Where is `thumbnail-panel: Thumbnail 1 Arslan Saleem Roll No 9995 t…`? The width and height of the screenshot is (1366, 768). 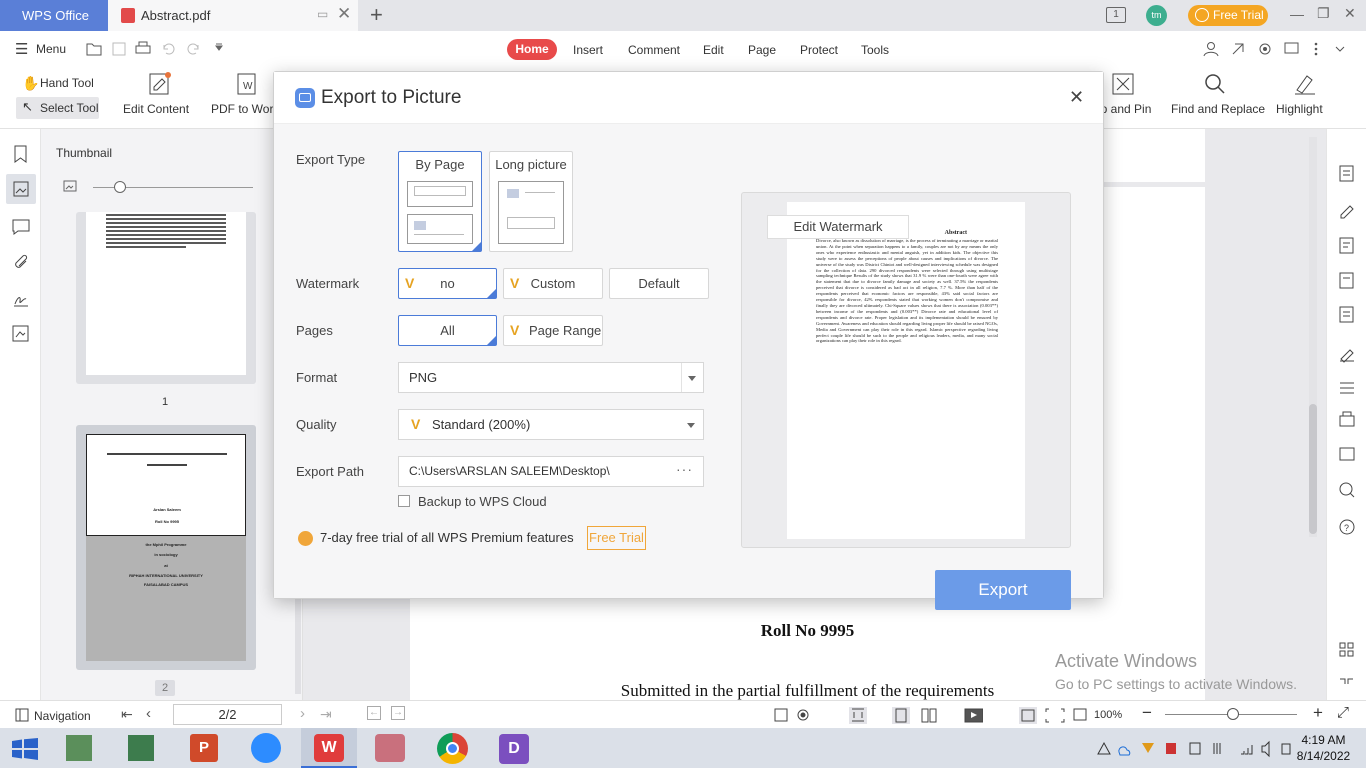 thumbnail-panel: Thumbnail 1 Arslan Saleem Roll No 9995 t… is located at coordinates (172, 414).